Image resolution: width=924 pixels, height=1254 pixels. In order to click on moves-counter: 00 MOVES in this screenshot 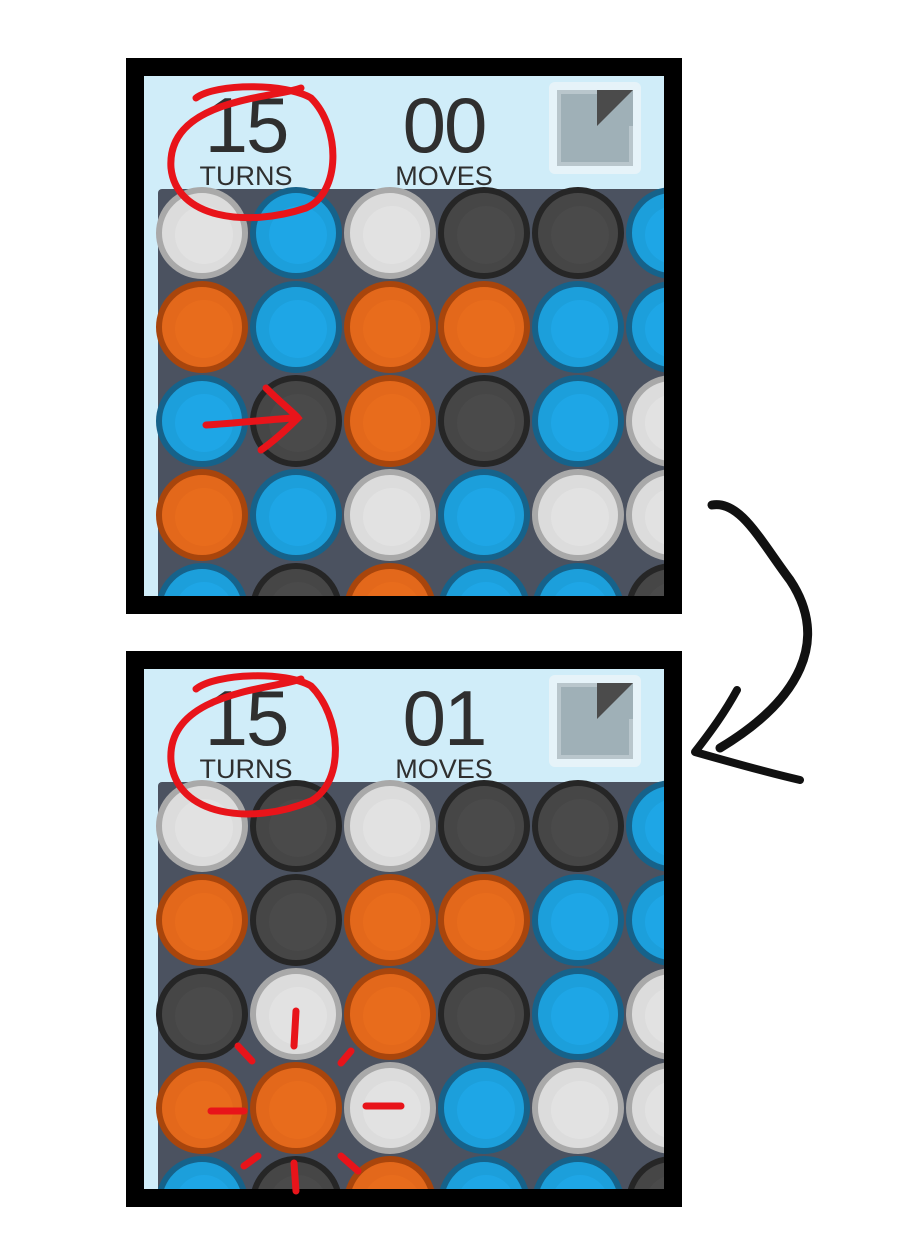, I will do `click(444, 136)`.